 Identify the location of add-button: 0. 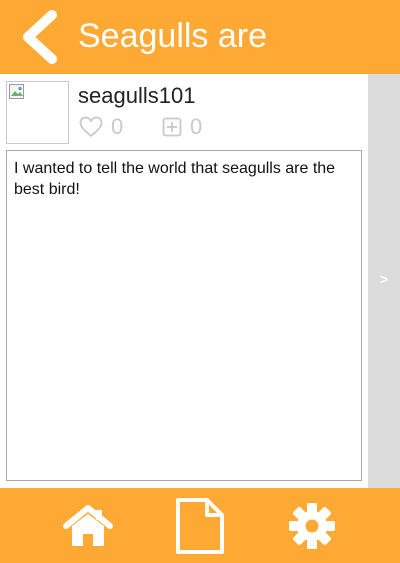
(182, 126).